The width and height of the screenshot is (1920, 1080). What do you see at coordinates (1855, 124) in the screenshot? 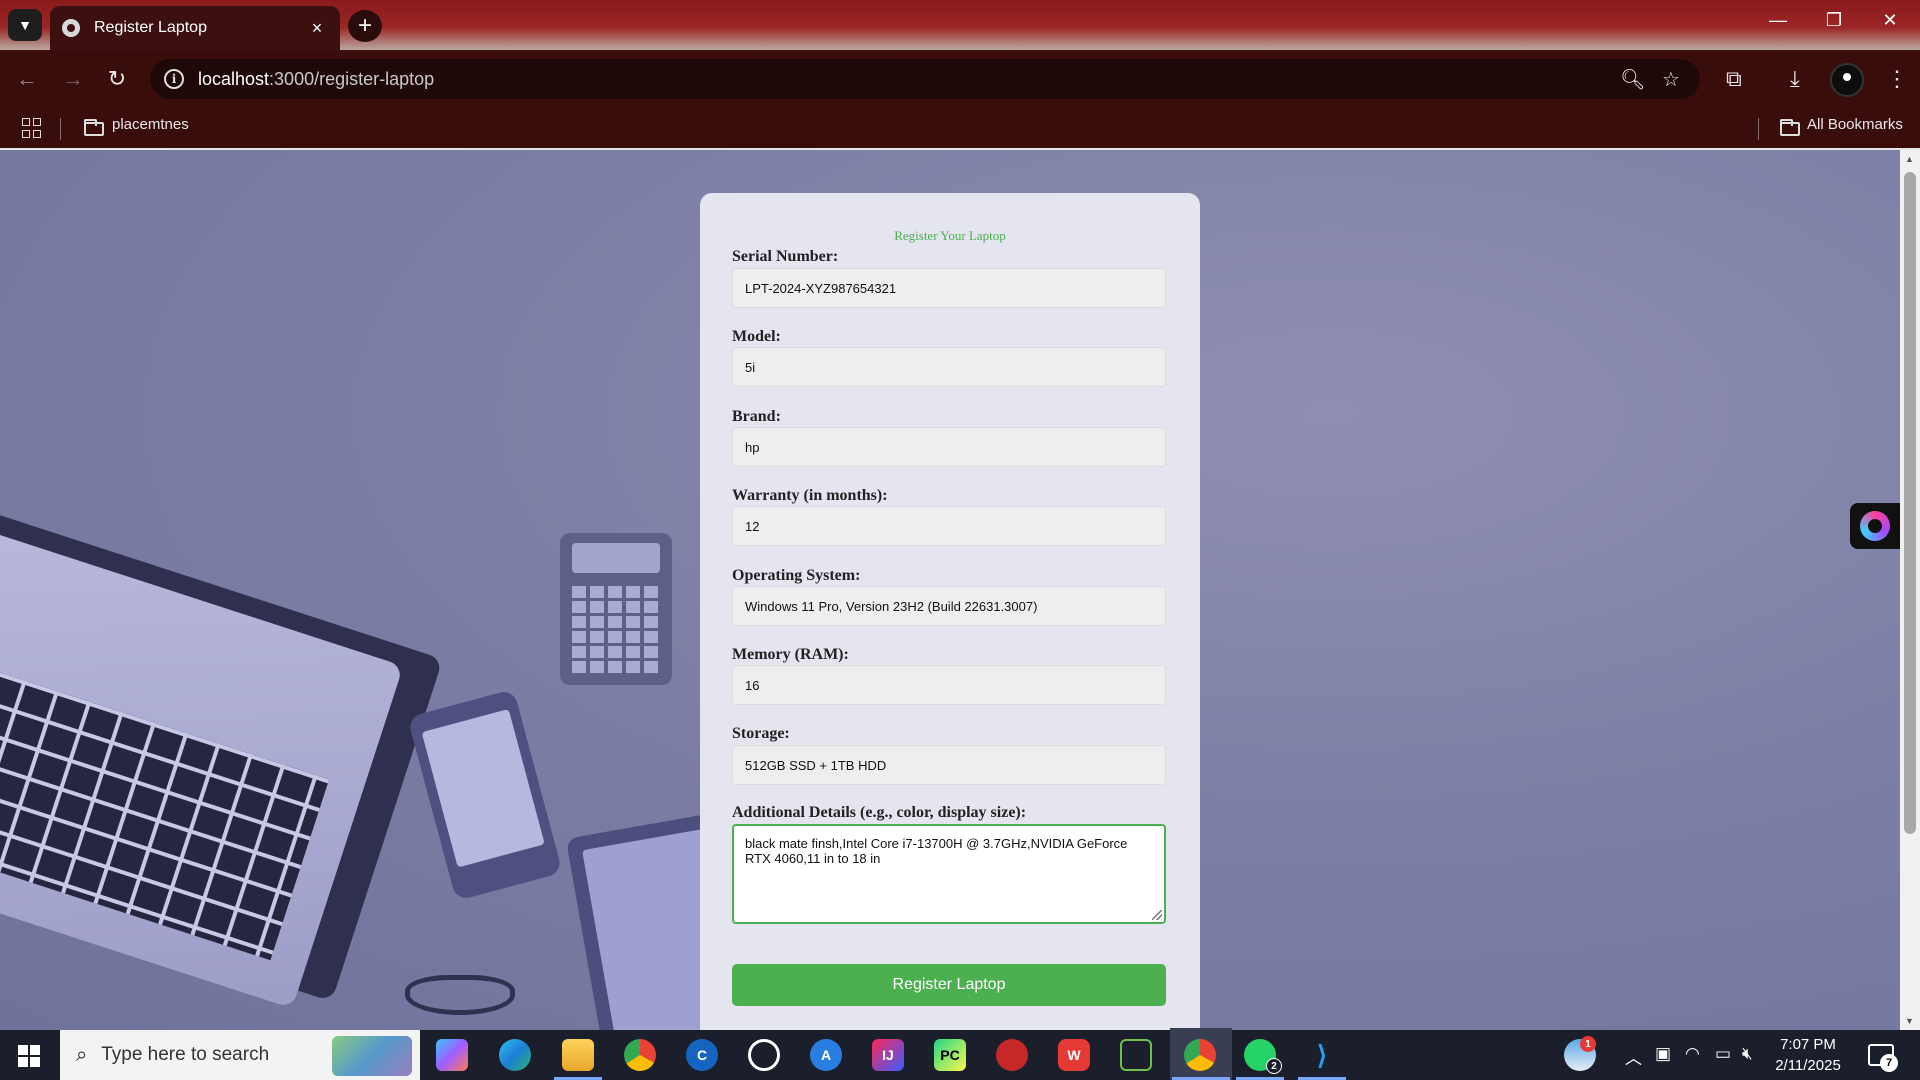
I see `all-bookmarks-button: All Bookmarks` at bounding box center [1855, 124].